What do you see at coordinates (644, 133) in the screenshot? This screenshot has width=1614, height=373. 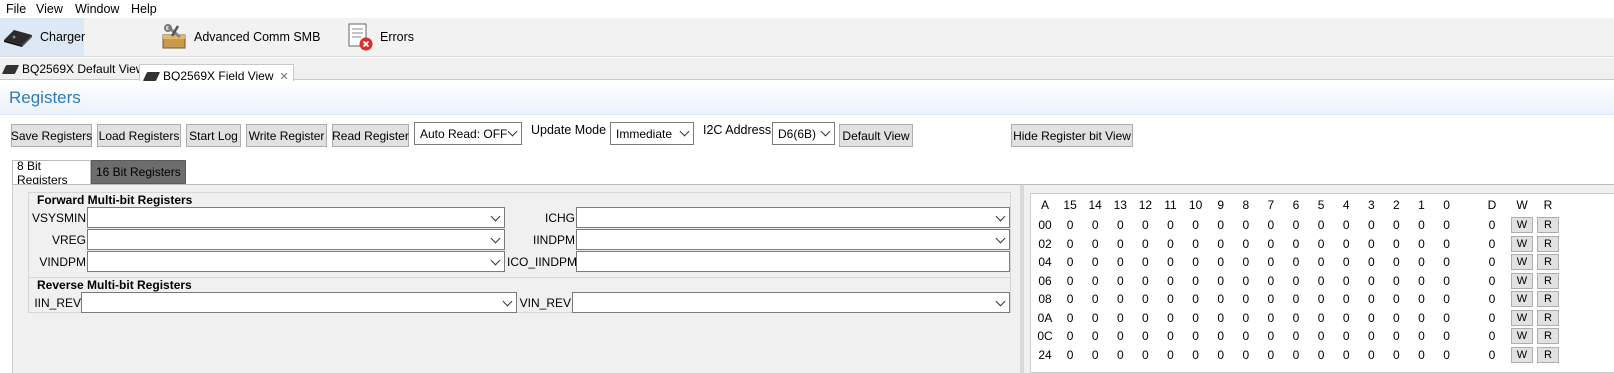 I see `update-mode-value: Immediate` at bounding box center [644, 133].